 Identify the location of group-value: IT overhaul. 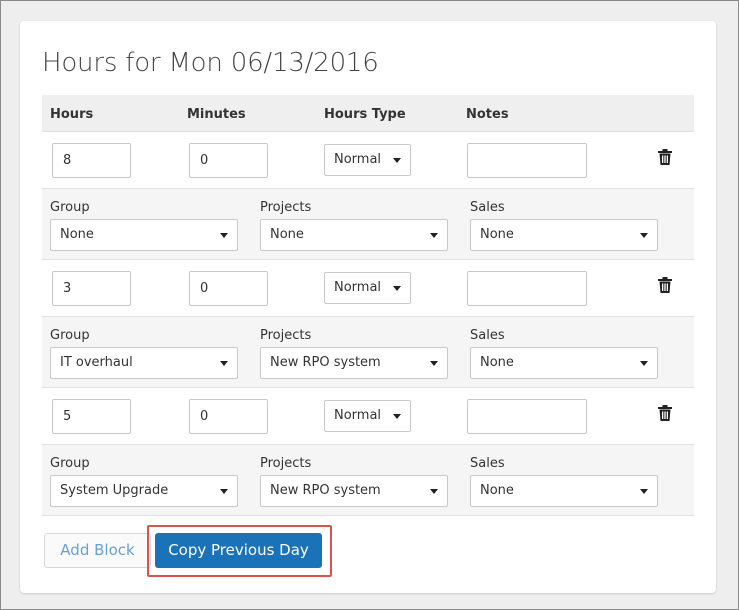
(96, 362).